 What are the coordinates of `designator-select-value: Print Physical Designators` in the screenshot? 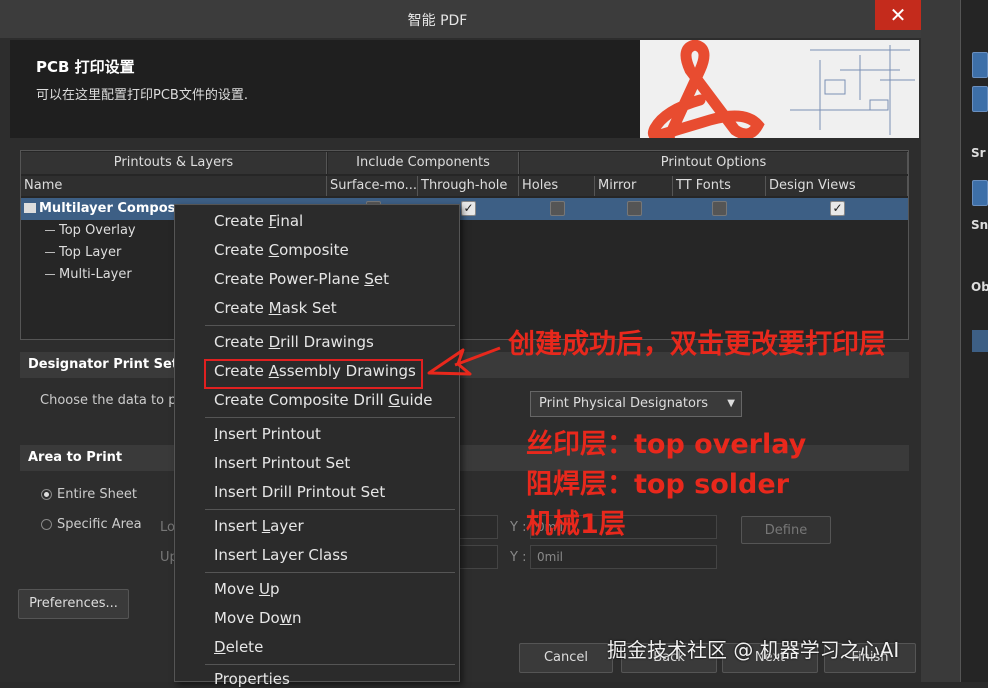 It's located at (624, 403).